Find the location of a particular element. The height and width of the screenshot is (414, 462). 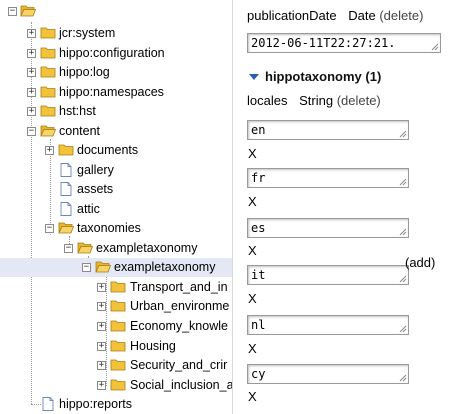

tree-node-label: attic is located at coordinates (88, 209).